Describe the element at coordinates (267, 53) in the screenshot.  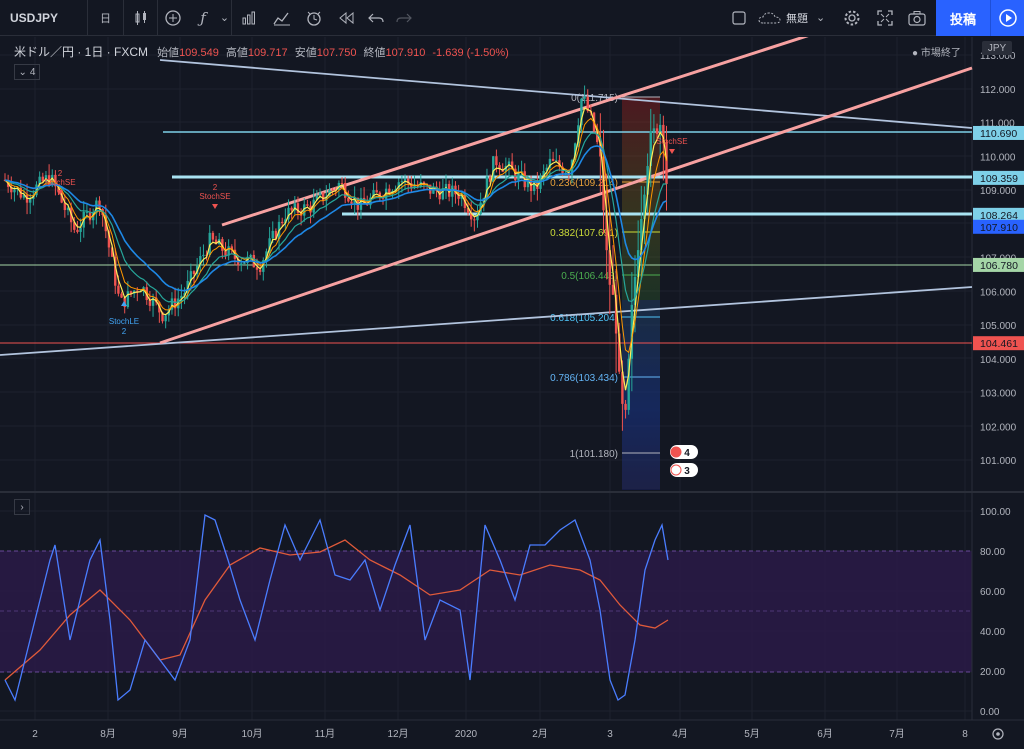
I see `legend-high: 109.717` at that location.